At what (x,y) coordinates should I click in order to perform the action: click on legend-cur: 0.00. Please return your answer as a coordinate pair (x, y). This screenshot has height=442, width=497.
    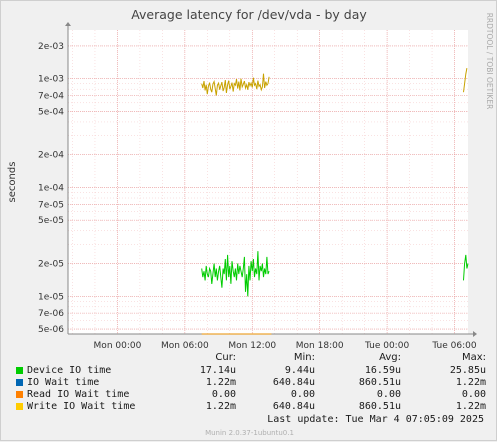
    Looking at the image, I should click on (223, 394).